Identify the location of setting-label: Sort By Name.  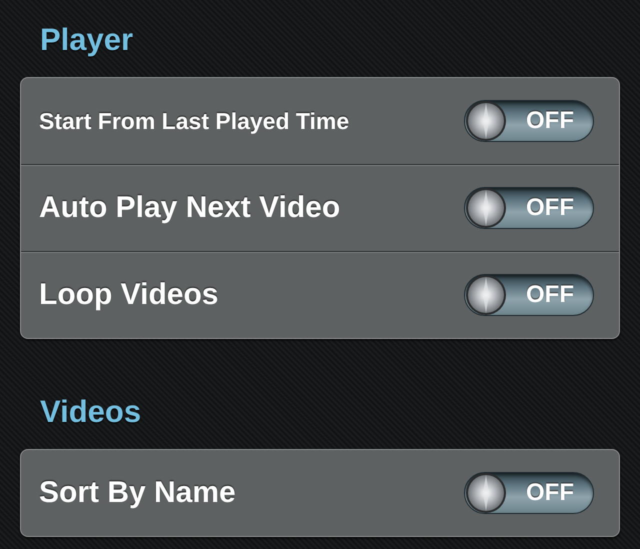
(137, 493).